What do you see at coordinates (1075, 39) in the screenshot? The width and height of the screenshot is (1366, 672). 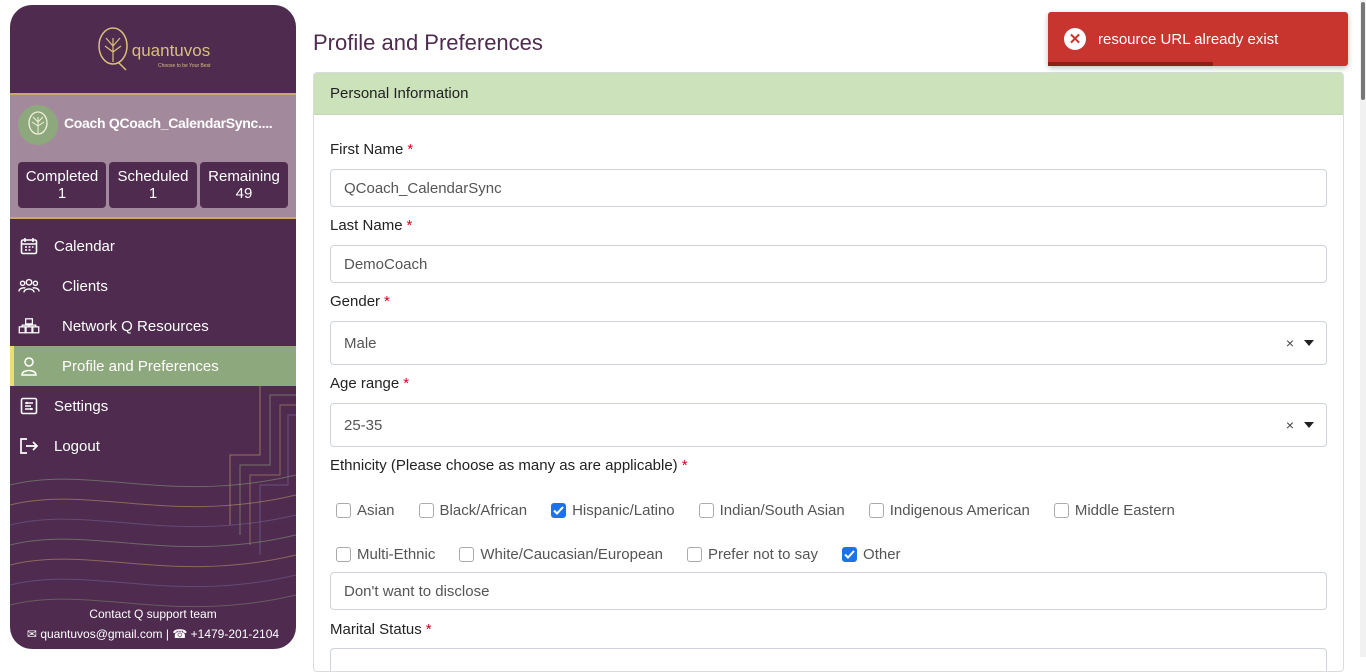 I see `error-close-icon: ✕` at bounding box center [1075, 39].